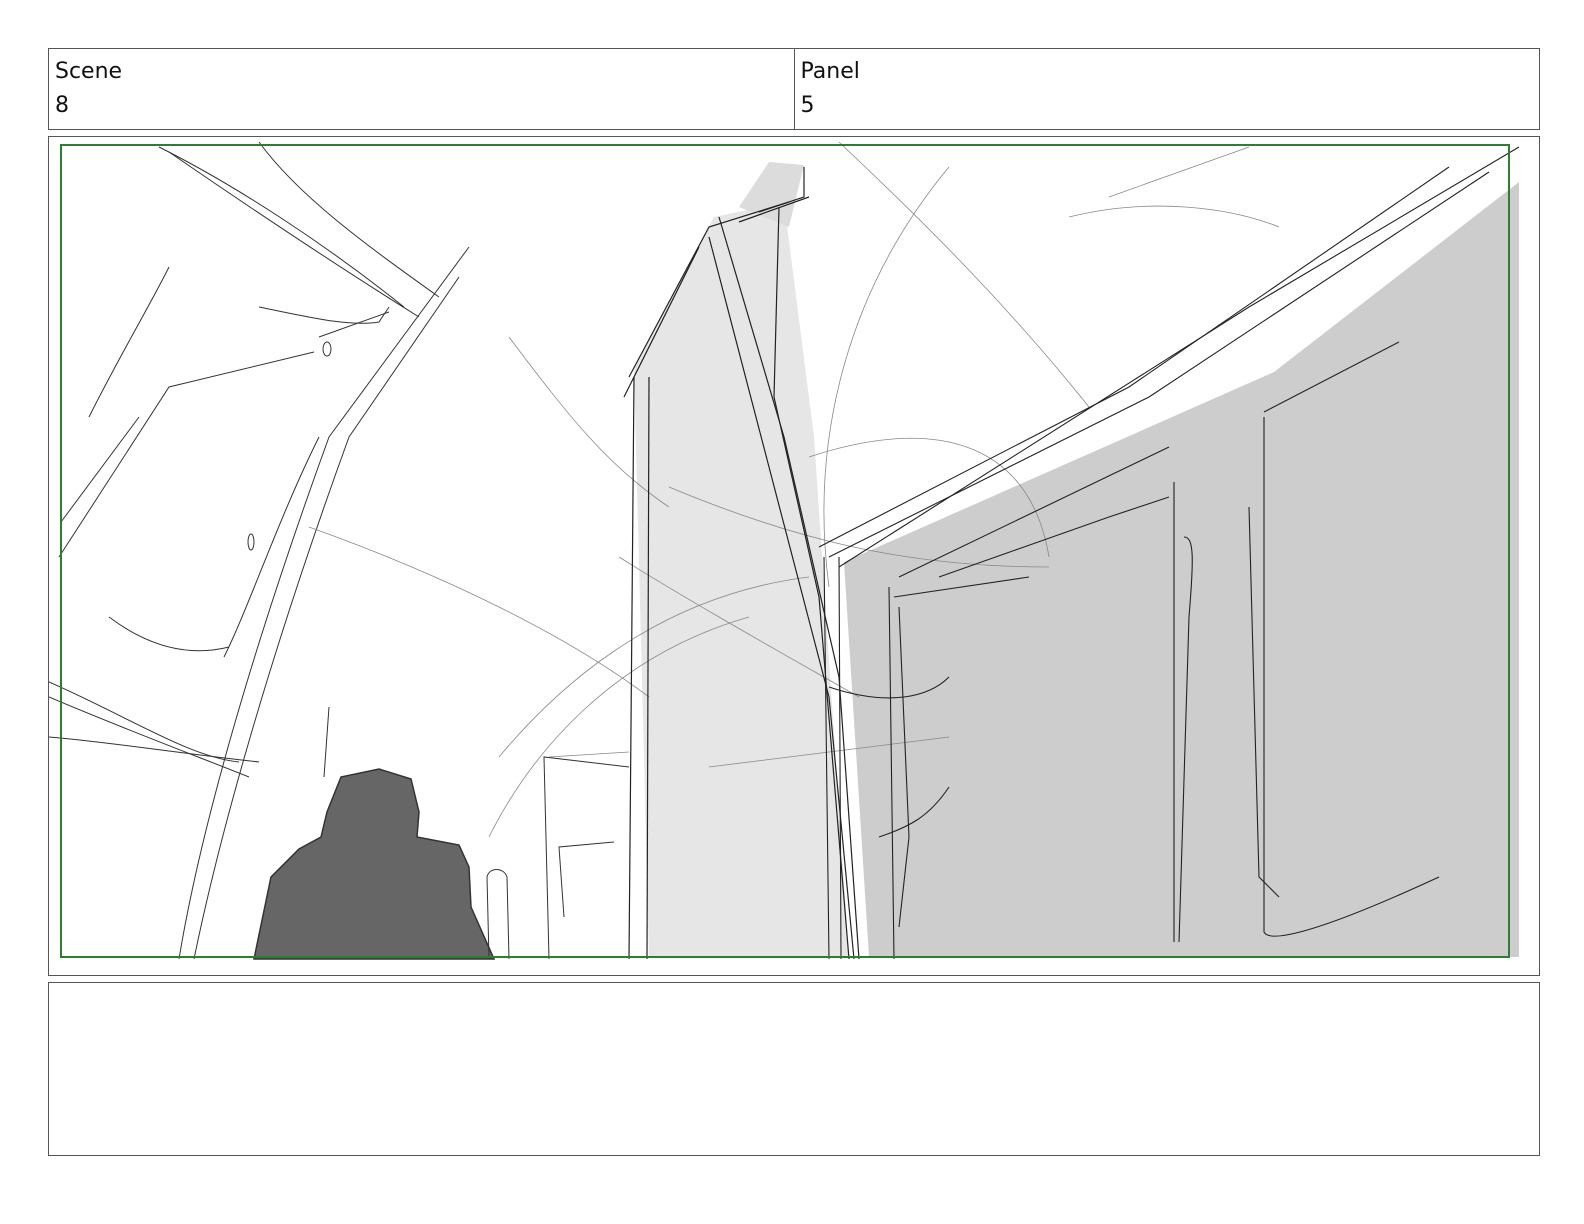  I want to click on scene-number: 8, so click(421, 106).